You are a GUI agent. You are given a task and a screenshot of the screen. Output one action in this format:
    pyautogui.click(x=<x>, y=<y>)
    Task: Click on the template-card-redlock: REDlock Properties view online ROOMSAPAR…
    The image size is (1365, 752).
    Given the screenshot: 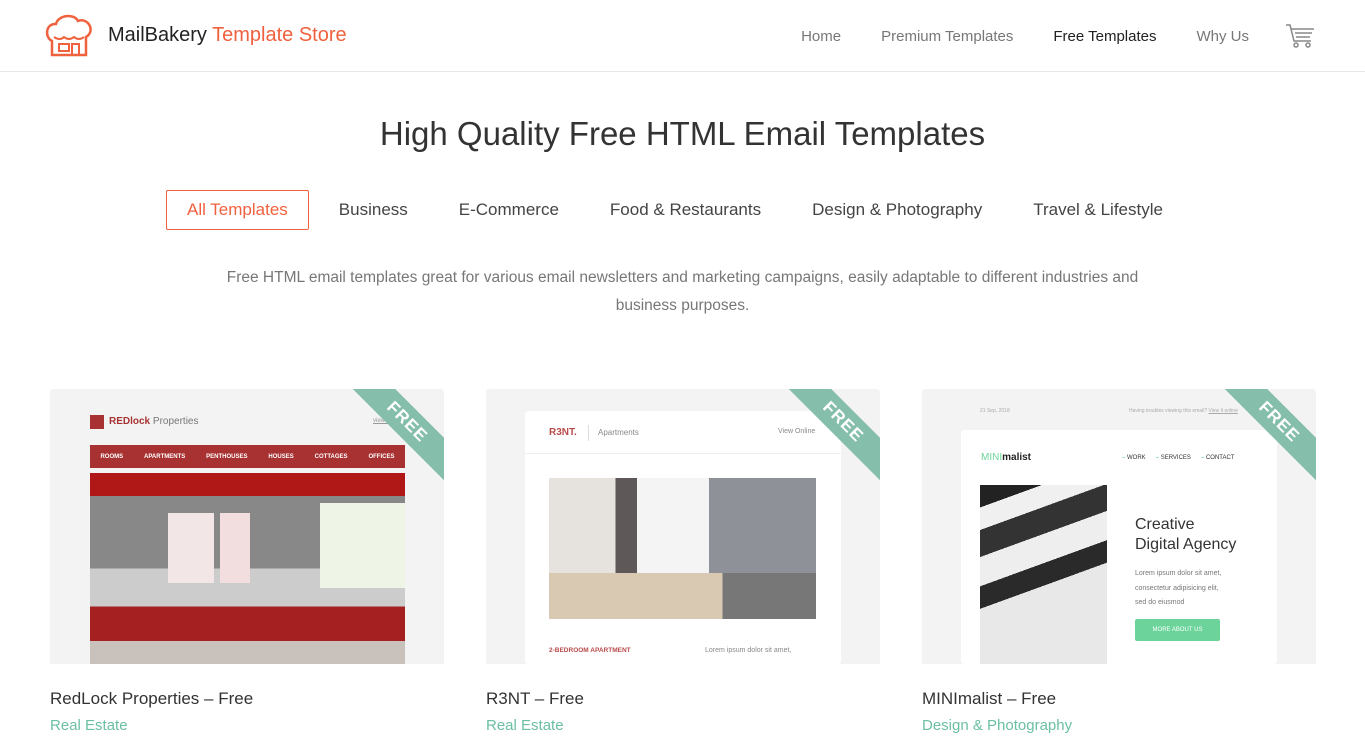 What is the action you would take?
    pyautogui.click(x=247, y=561)
    